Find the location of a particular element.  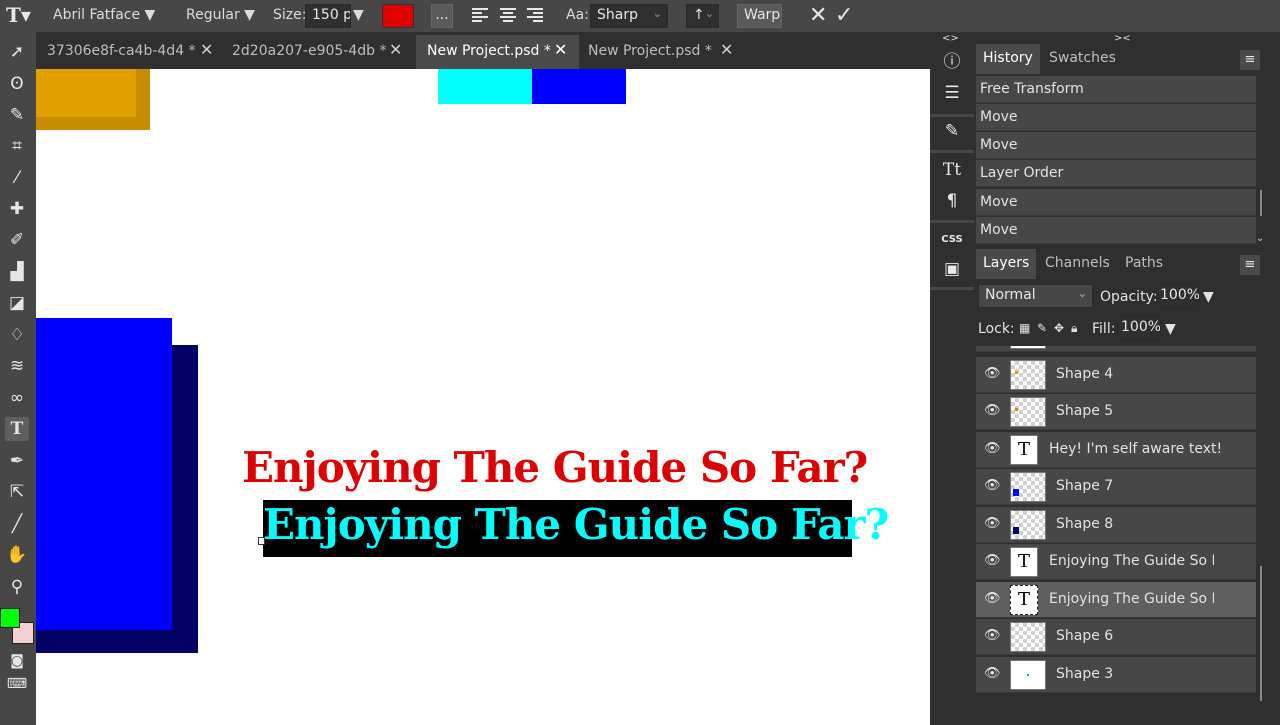

tab-document-1: 37306e8f-ca4b-4d4 * is located at coordinates (128, 52).